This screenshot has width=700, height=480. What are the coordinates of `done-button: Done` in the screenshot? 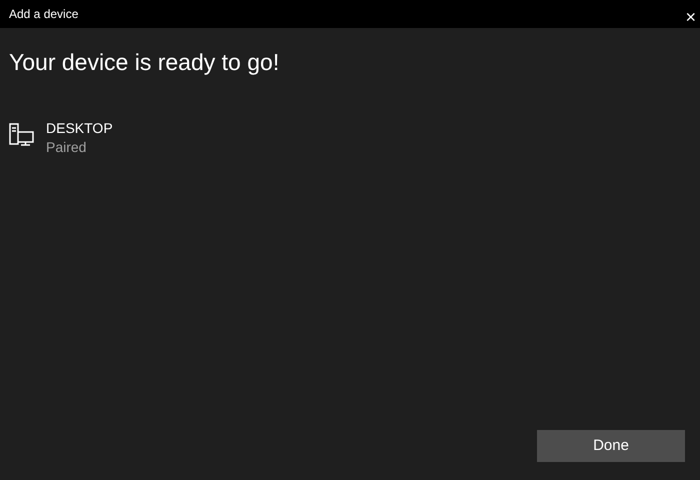 It's located at (611, 446).